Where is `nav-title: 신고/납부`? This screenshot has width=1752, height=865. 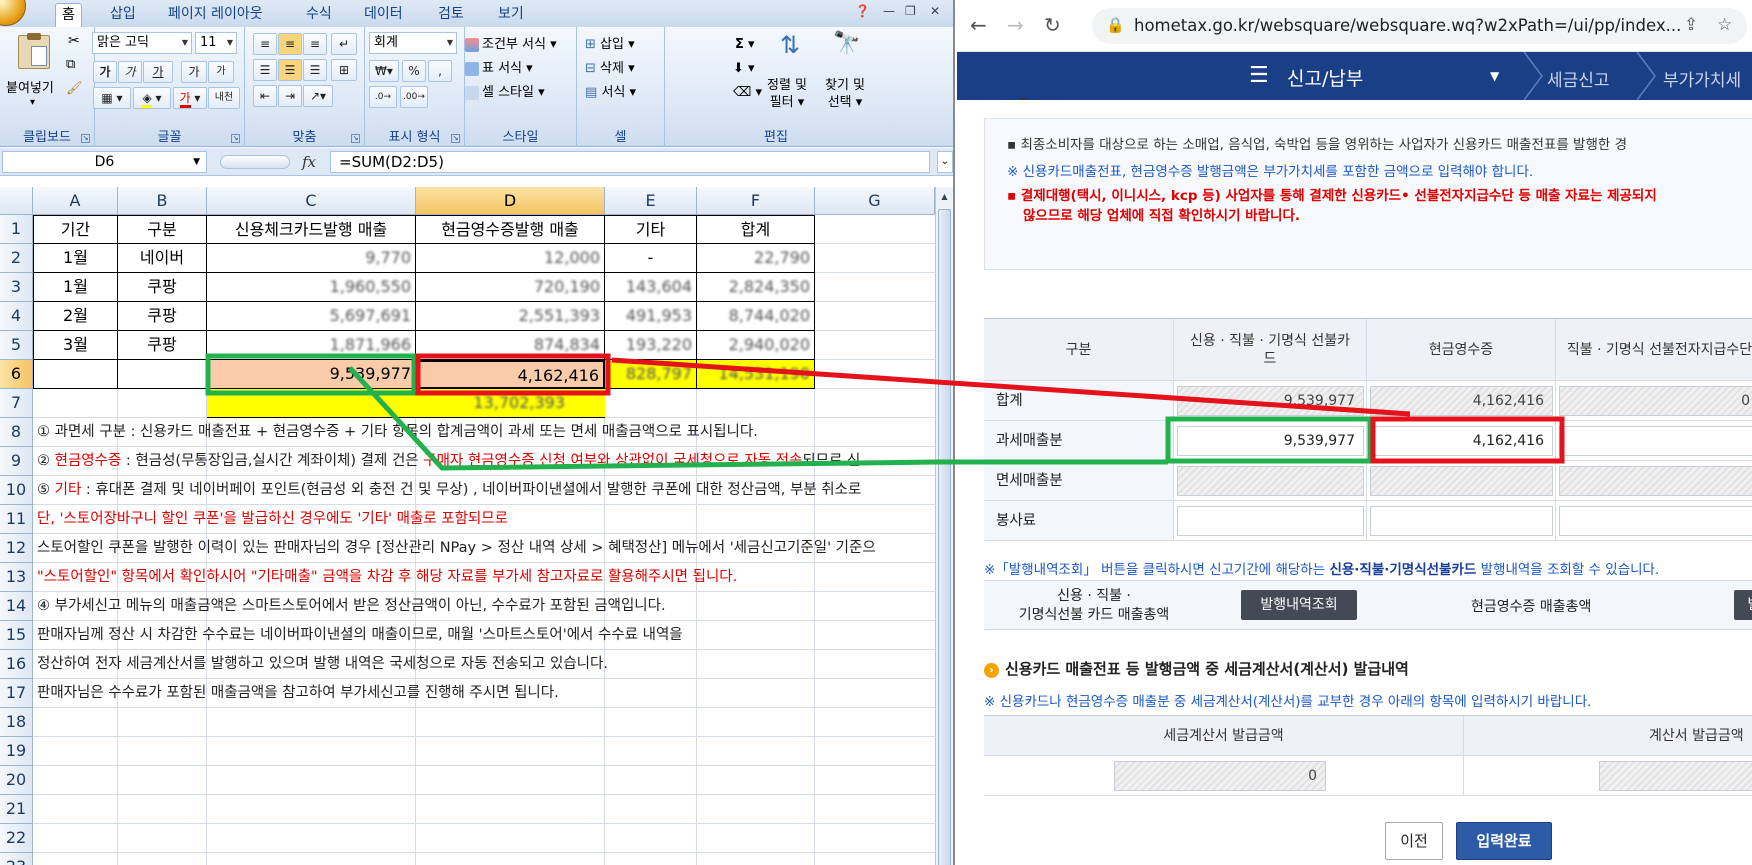
nav-title: 신고/납부 is located at coordinates (1325, 77).